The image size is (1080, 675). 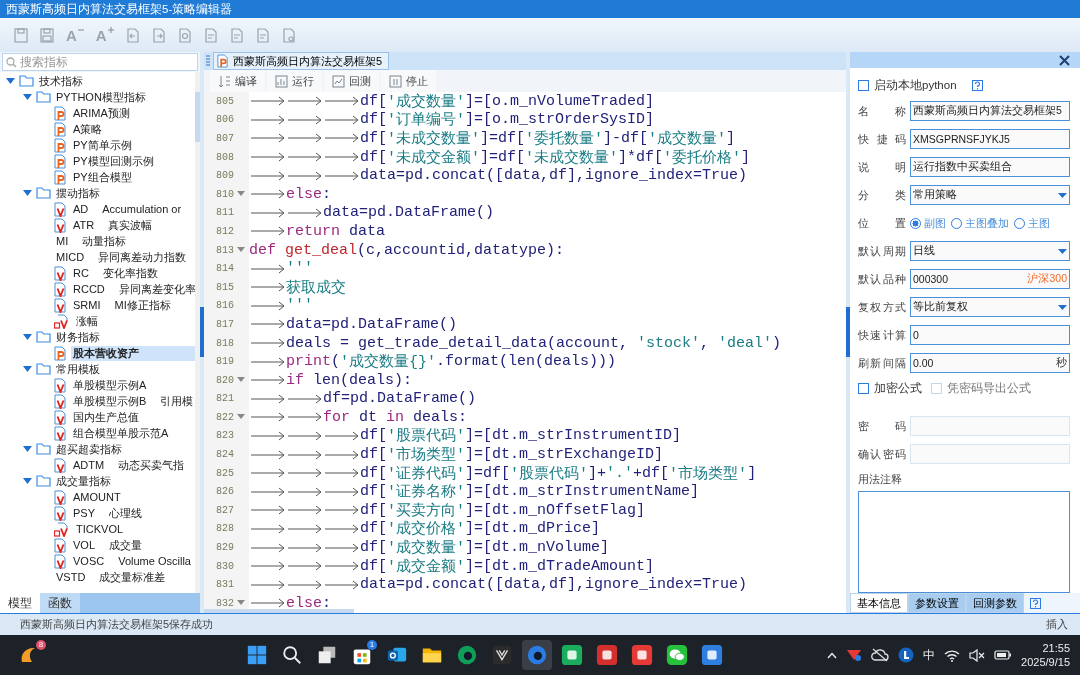 I want to click on panel-tab: 基本信息, so click(x=879, y=603).